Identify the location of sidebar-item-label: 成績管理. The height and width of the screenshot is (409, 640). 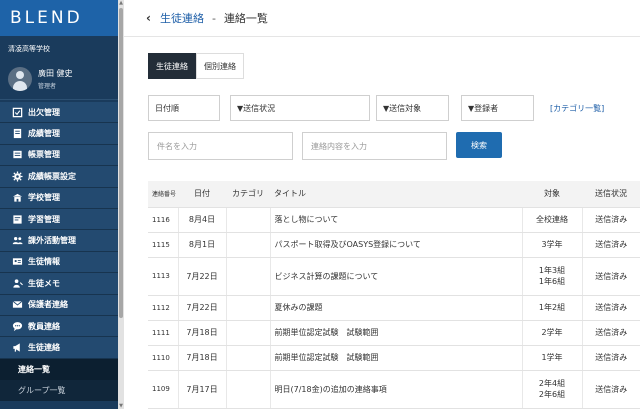
(44, 134).